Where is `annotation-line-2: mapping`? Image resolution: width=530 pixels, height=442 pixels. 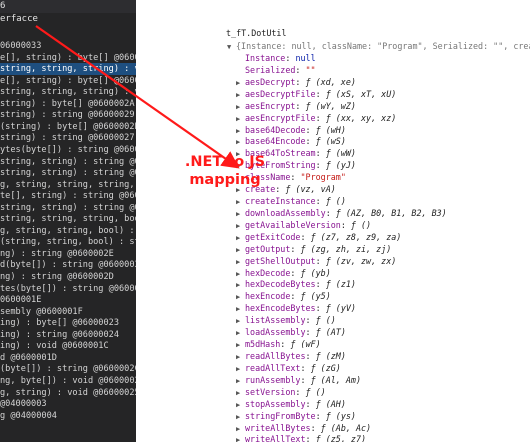
annotation-line-2: mapping is located at coordinates (225, 180).